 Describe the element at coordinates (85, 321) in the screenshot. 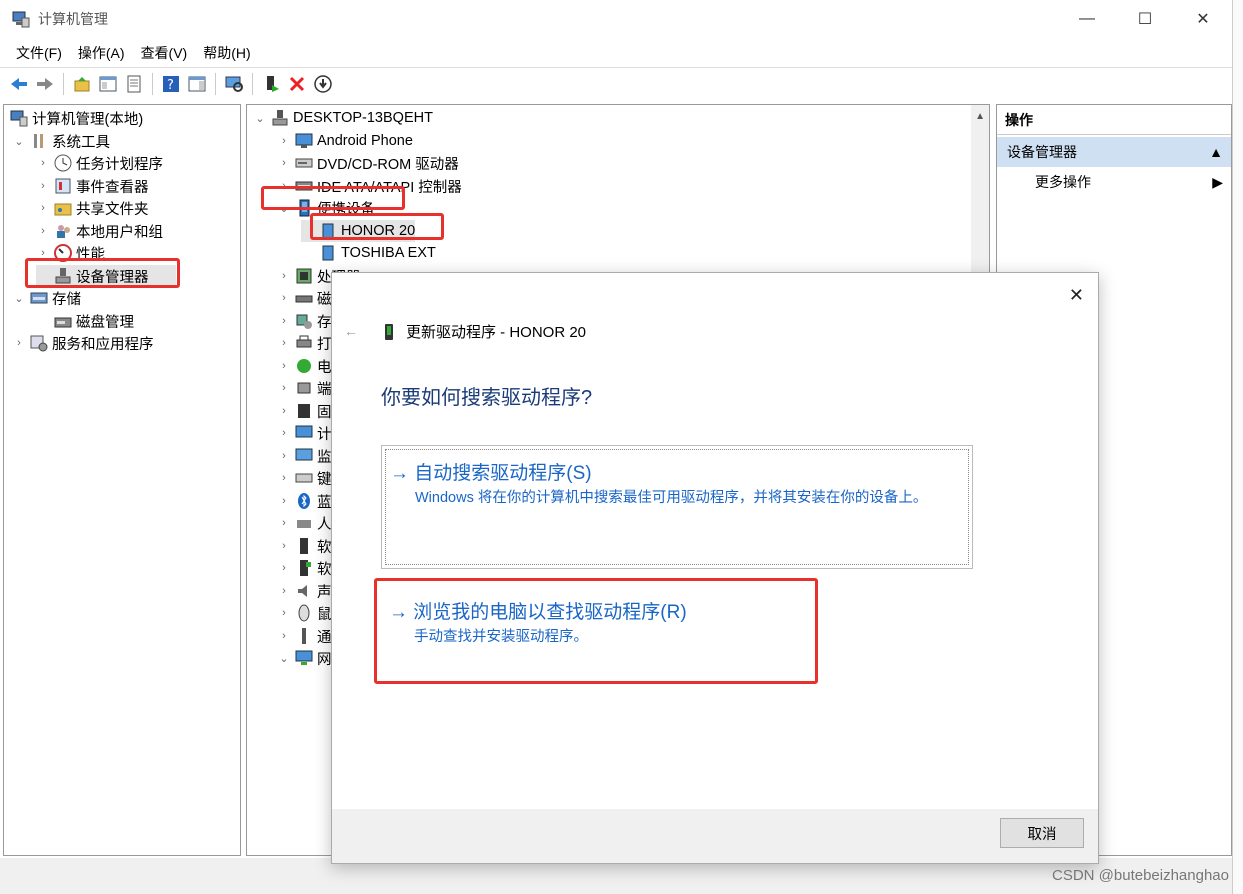

I see `tree-item-disk-management: 磁盘管理` at that location.